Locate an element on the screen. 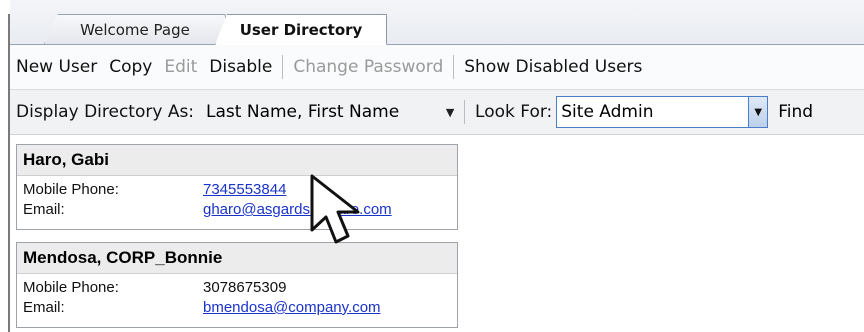  display-directory-select: Last Name, First Name ▼ is located at coordinates (329, 112).